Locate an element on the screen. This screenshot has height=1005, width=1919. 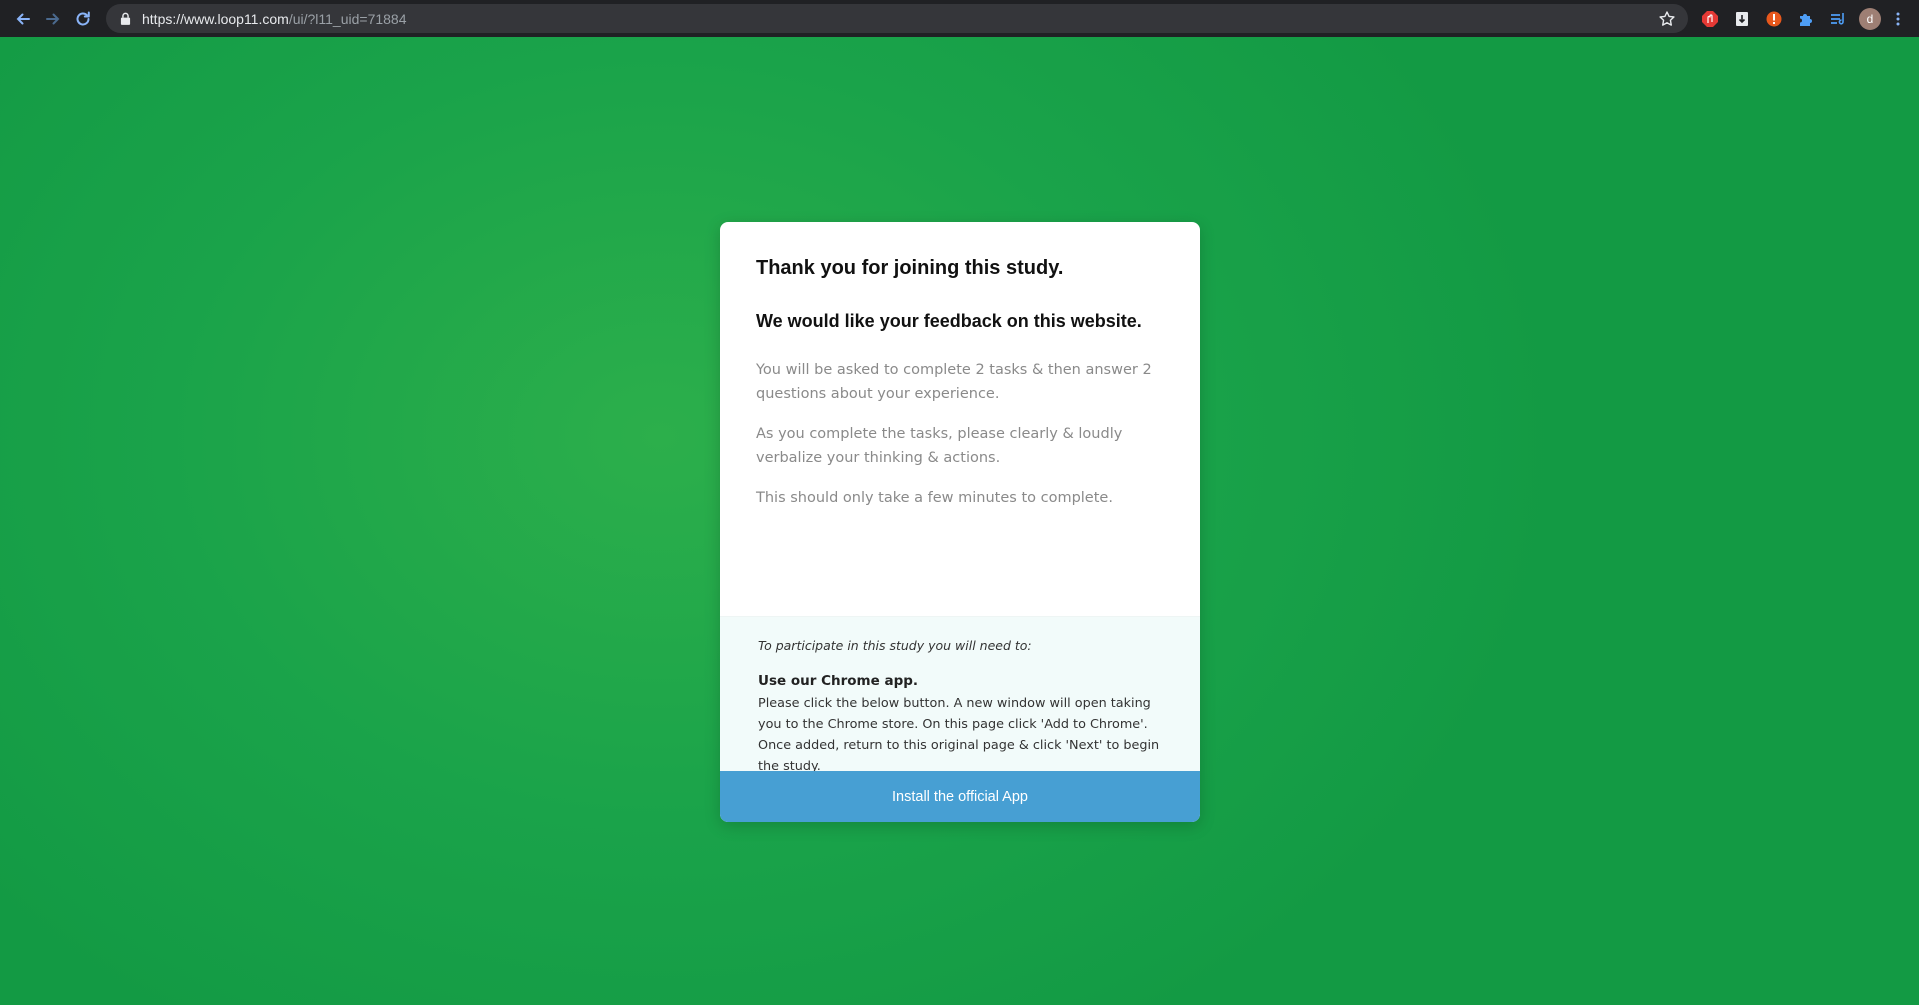
url-host: https://www.loop11.com is located at coordinates (215, 18).